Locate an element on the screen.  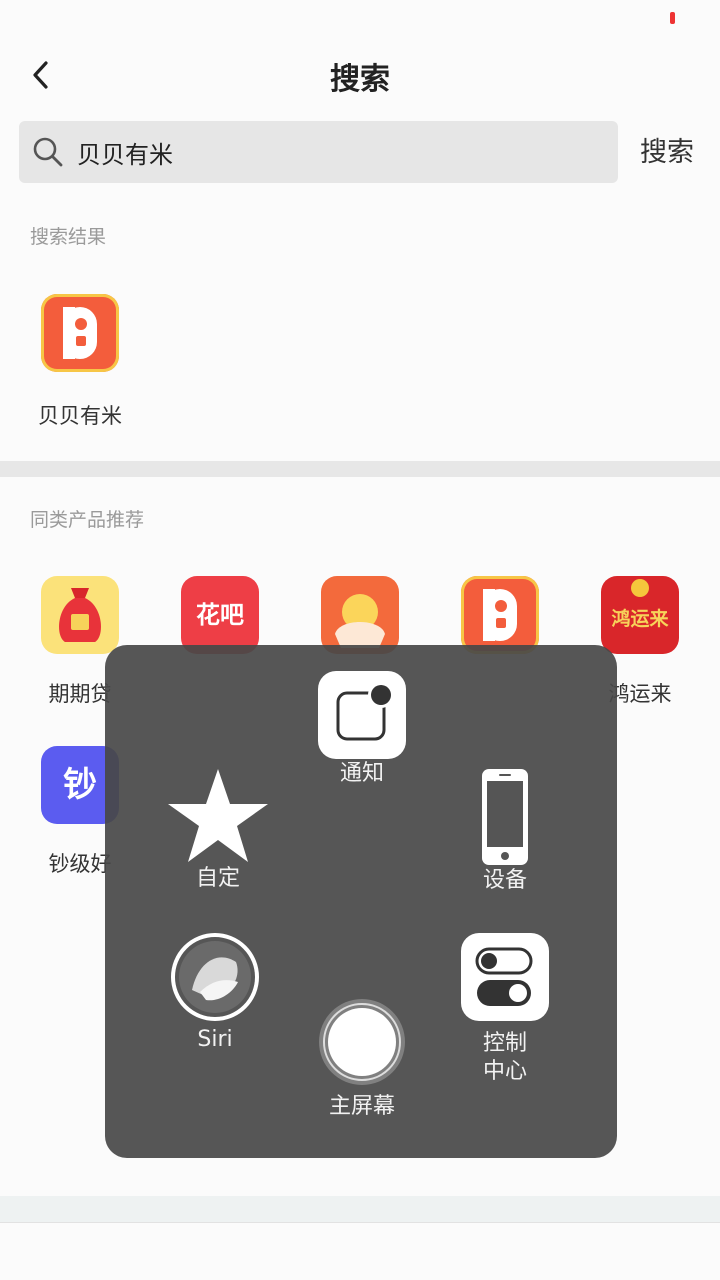
at-custom-button: 自定 is located at coordinates (218, 830).